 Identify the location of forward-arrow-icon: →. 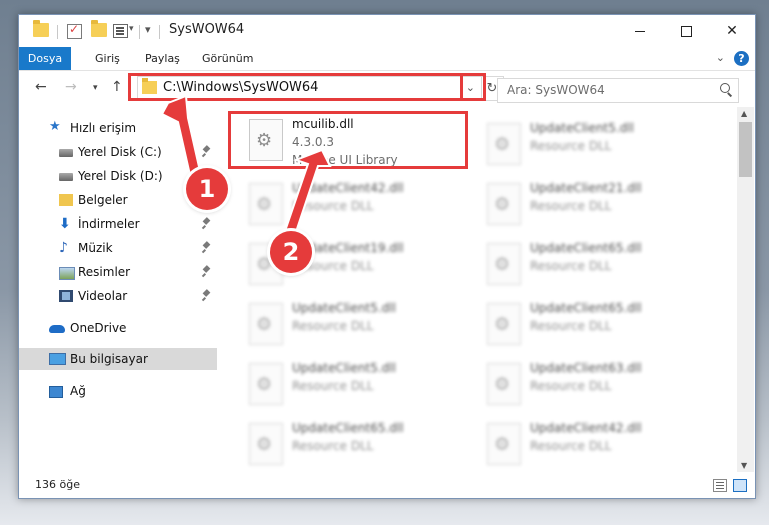
(71, 87).